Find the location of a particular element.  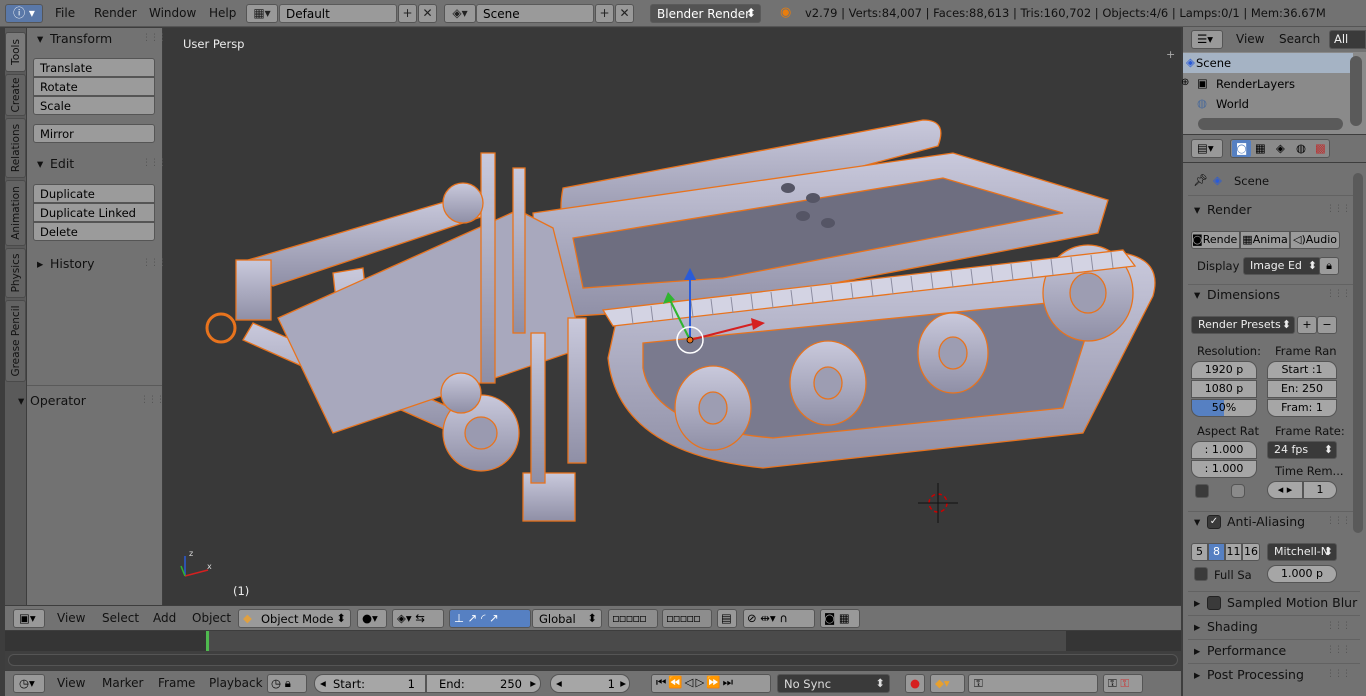

keying-set-field: ⚿ is located at coordinates (1033, 683).